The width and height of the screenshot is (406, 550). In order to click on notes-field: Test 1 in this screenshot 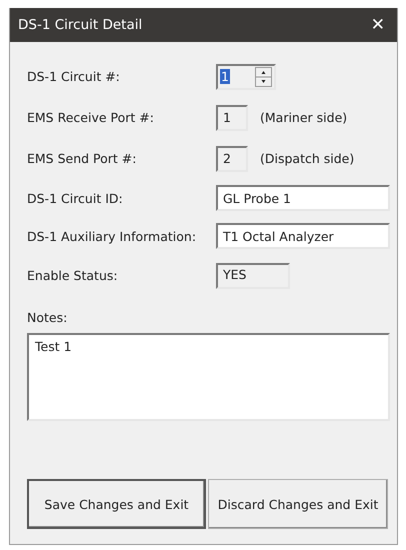, I will do `click(208, 377)`.